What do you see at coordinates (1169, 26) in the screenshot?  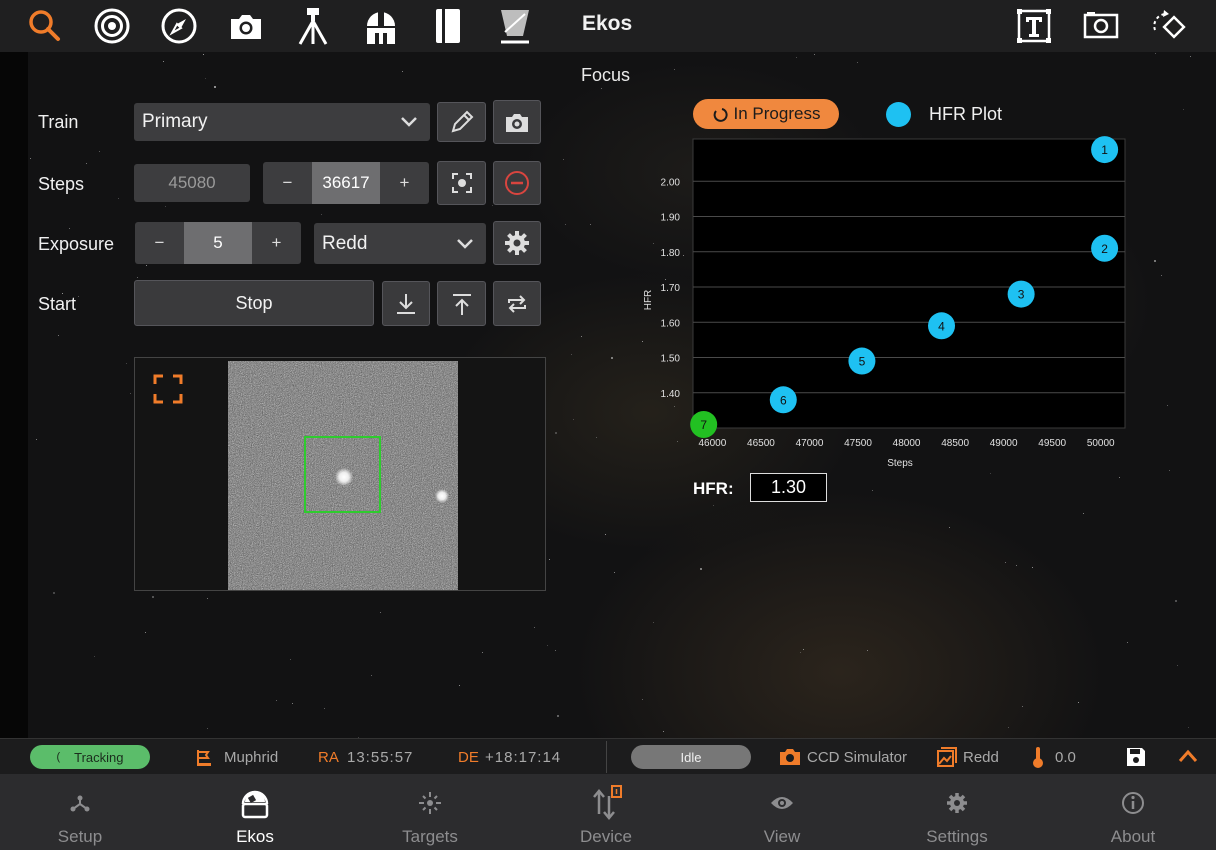 I see `rotate-icon` at bounding box center [1169, 26].